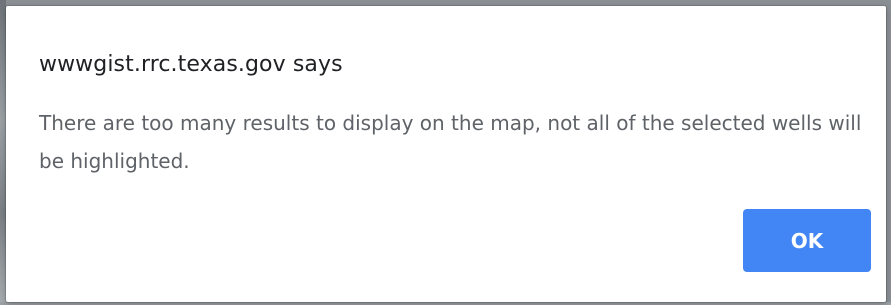 Image resolution: width=891 pixels, height=305 pixels. I want to click on dialog-title: wwwgist.rrc.texas.gov says, so click(191, 64).